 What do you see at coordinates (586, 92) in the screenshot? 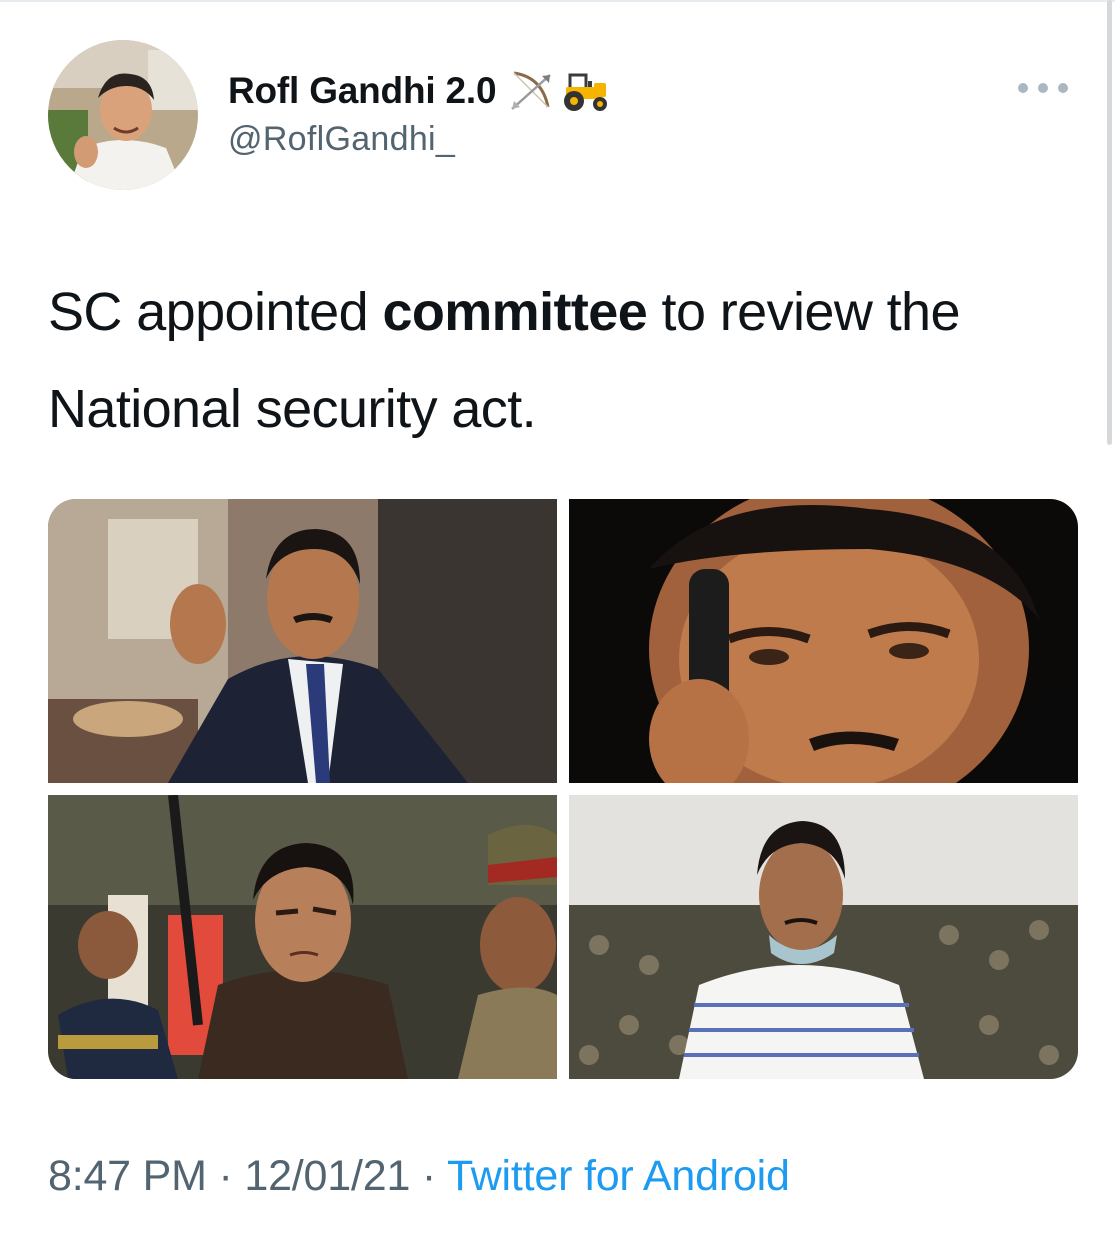
I see `tractor-icon` at bounding box center [586, 92].